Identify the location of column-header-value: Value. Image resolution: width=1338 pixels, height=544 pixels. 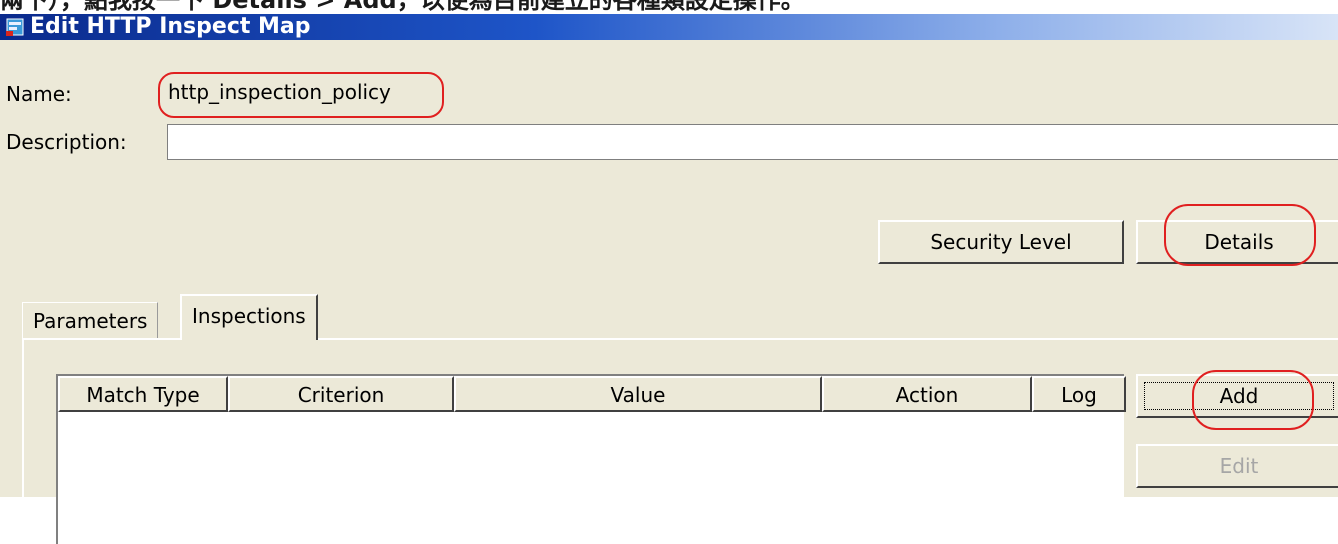
(638, 394).